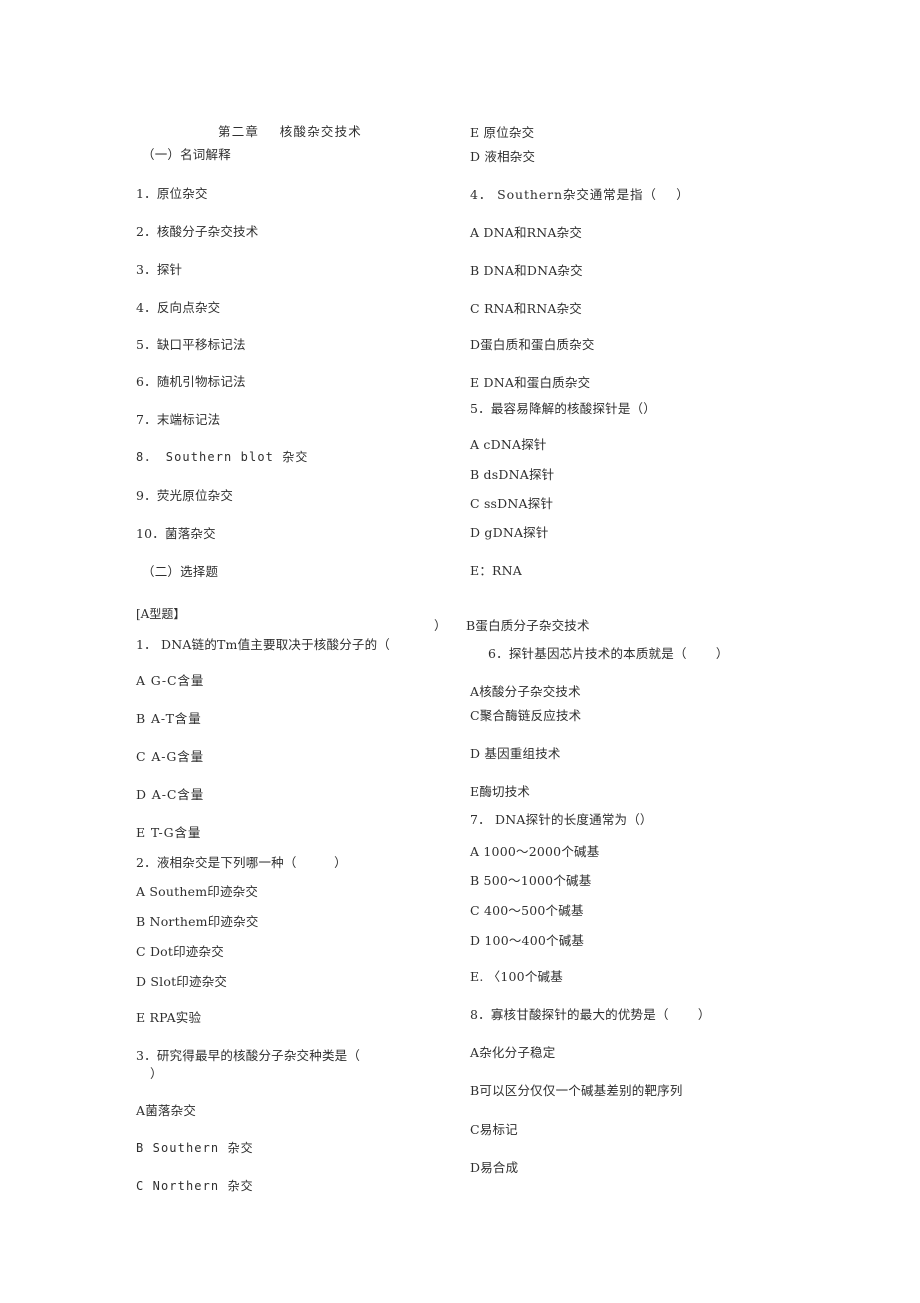 Image resolution: width=920 pixels, height=1303 pixels. What do you see at coordinates (241, 862) in the screenshot?
I see `question-stem-2: 2．液相杂交是下列哪一种（ ）` at bounding box center [241, 862].